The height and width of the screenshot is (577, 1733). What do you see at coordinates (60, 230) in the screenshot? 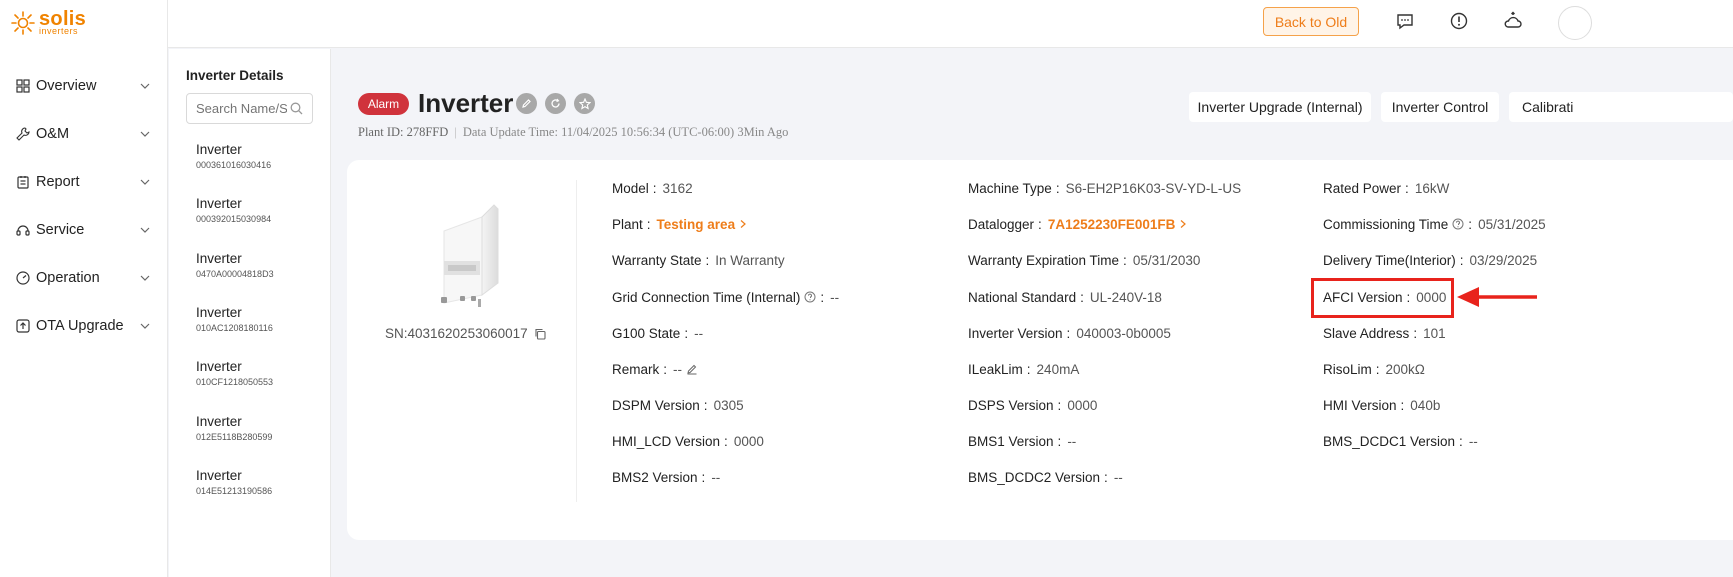
I see `sidebar-item-label: Service` at bounding box center [60, 230].